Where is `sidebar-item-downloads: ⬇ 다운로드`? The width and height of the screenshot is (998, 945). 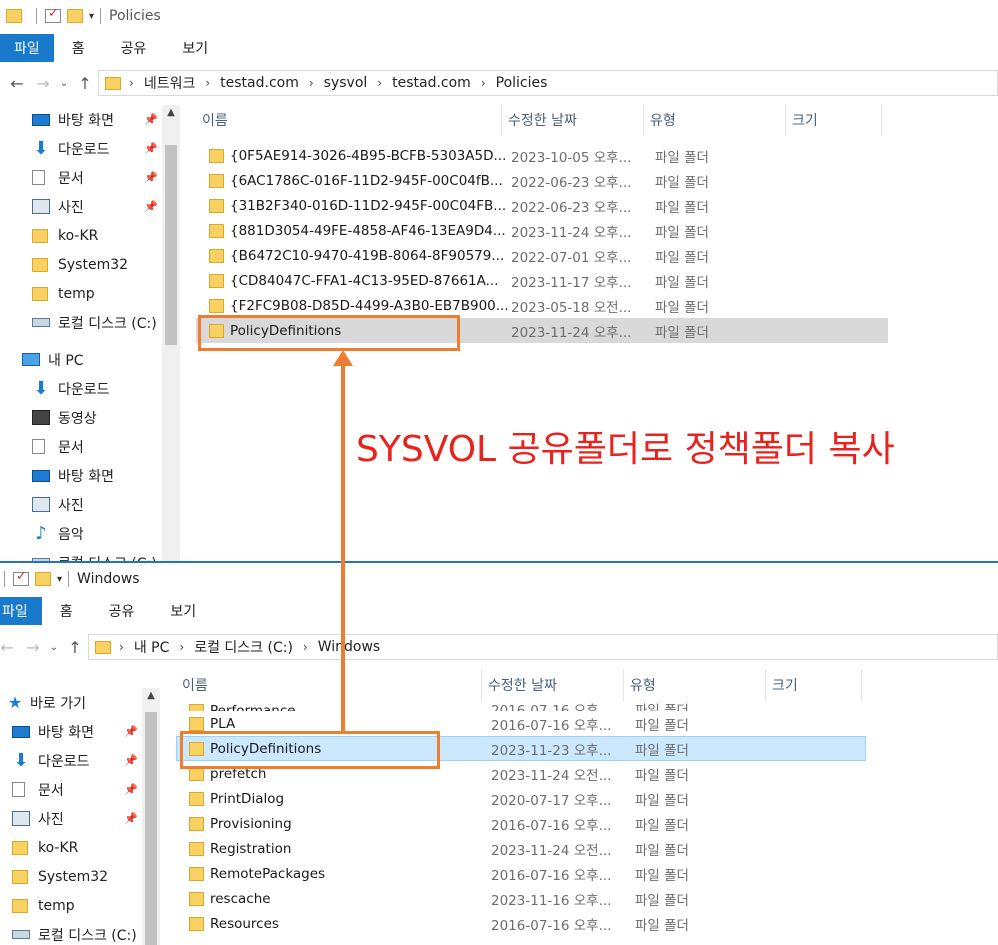 sidebar-item-downloads: ⬇ 다운로드 is located at coordinates (106, 388).